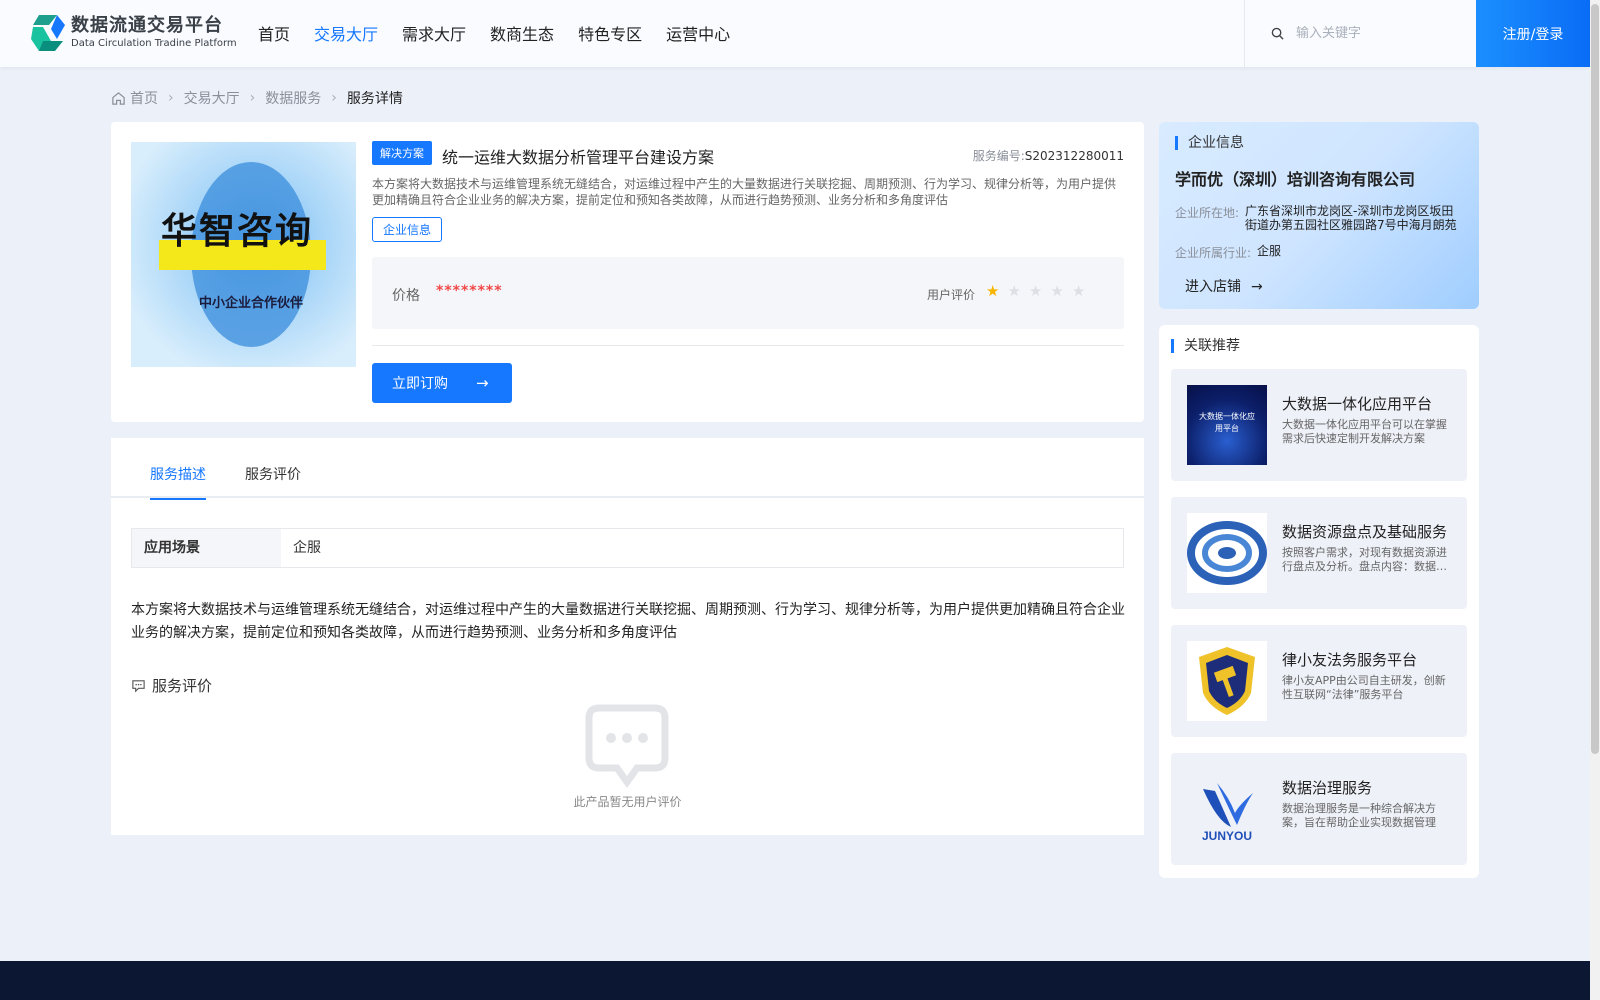 The image size is (1600, 1000). Describe the element at coordinates (627, 746) in the screenshot. I see `empty-comment-icon` at that location.